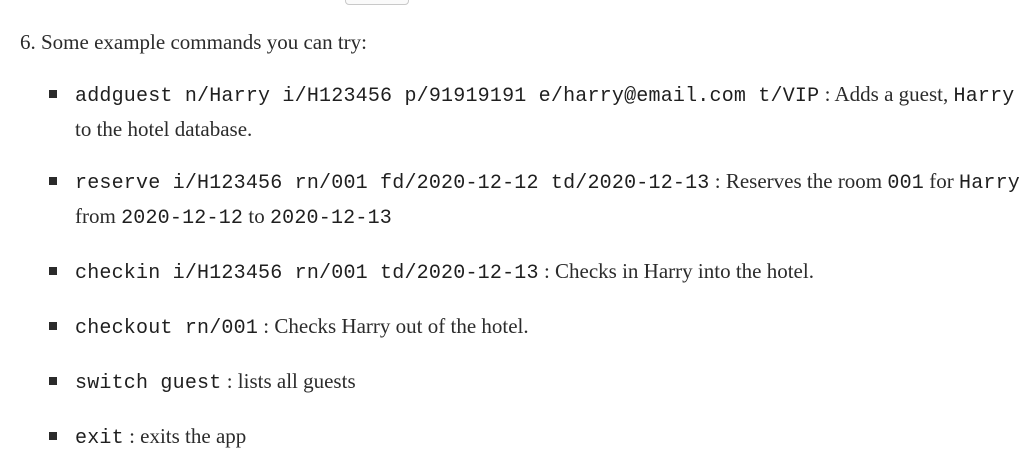 This screenshot has height=475, width=1033. Describe the element at coordinates (798, 181) in the screenshot. I see `command-description: : Reserves the room` at that location.